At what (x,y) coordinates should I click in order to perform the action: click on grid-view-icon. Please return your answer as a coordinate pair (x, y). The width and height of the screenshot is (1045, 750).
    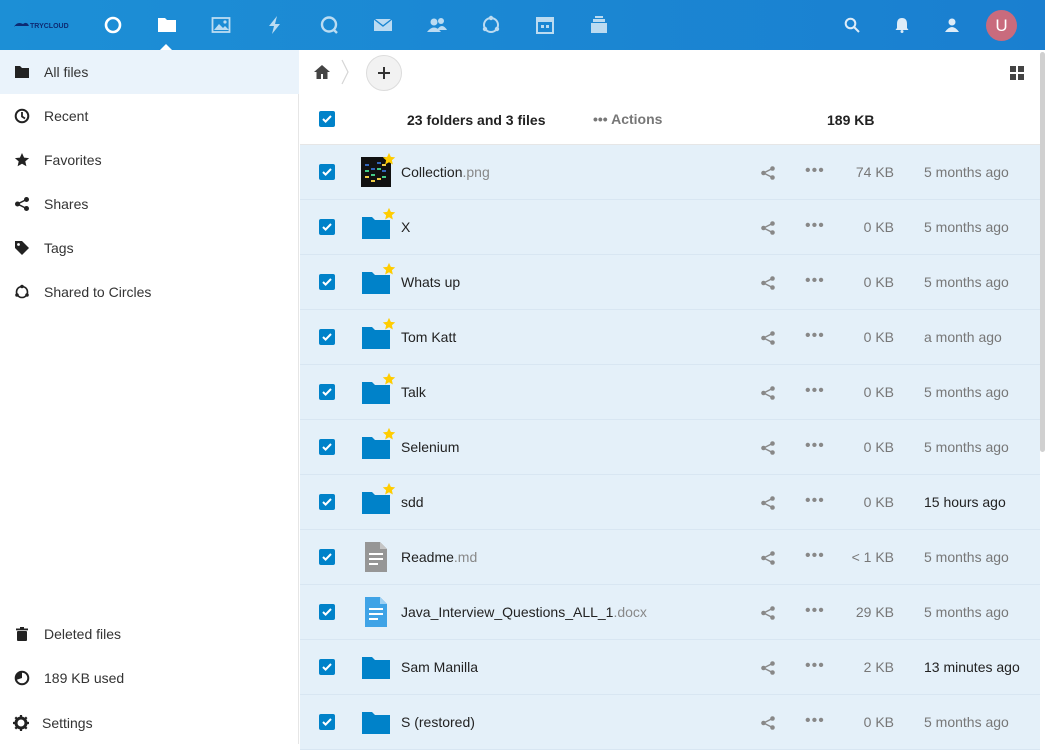
    Looking at the image, I should click on (1017, 73).